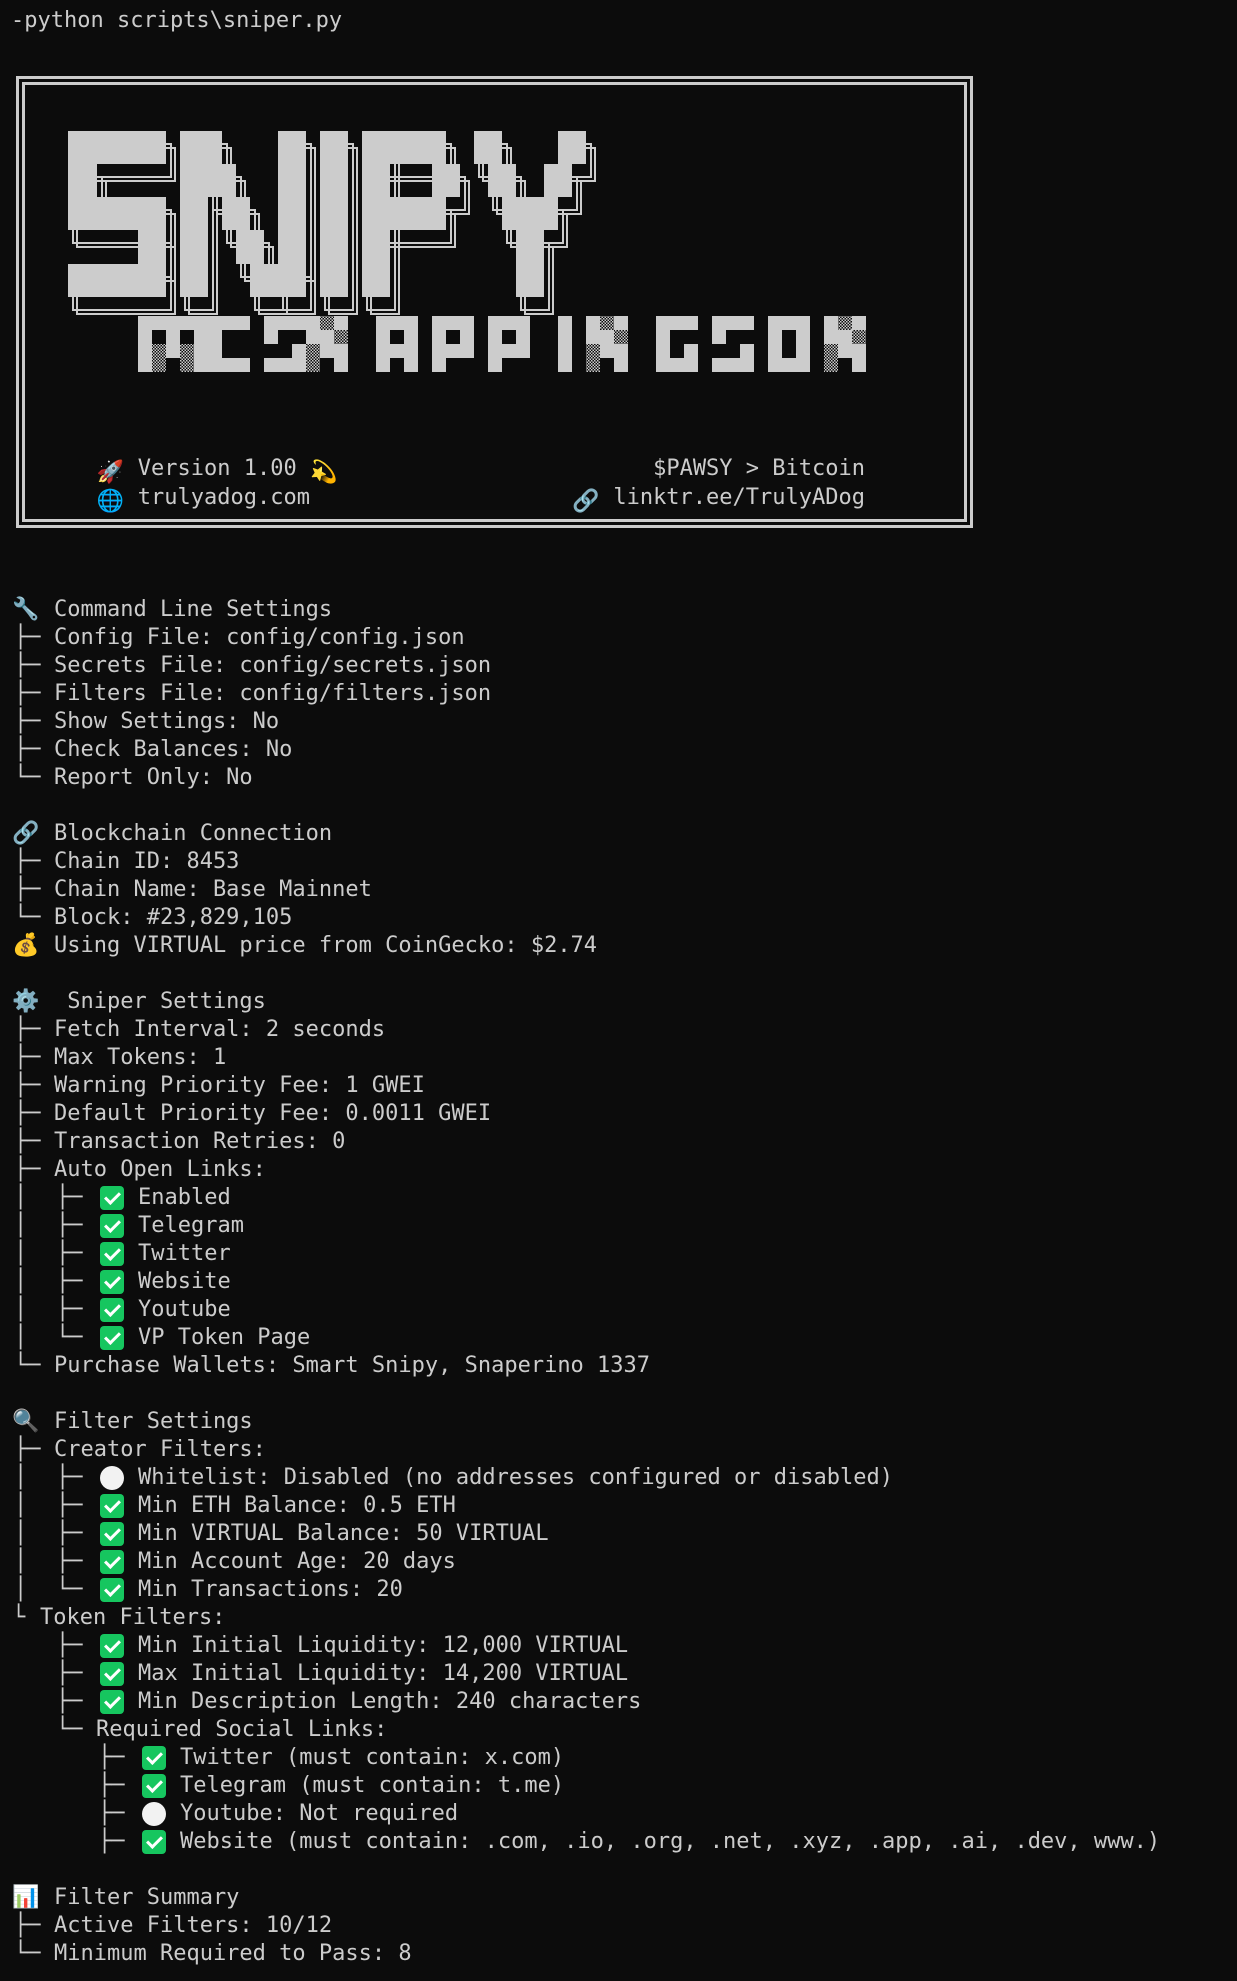  Describe the element at coordinates (140, 1057) in the screenshot. I see `setting-item: Max Tokens: 1` at that location.